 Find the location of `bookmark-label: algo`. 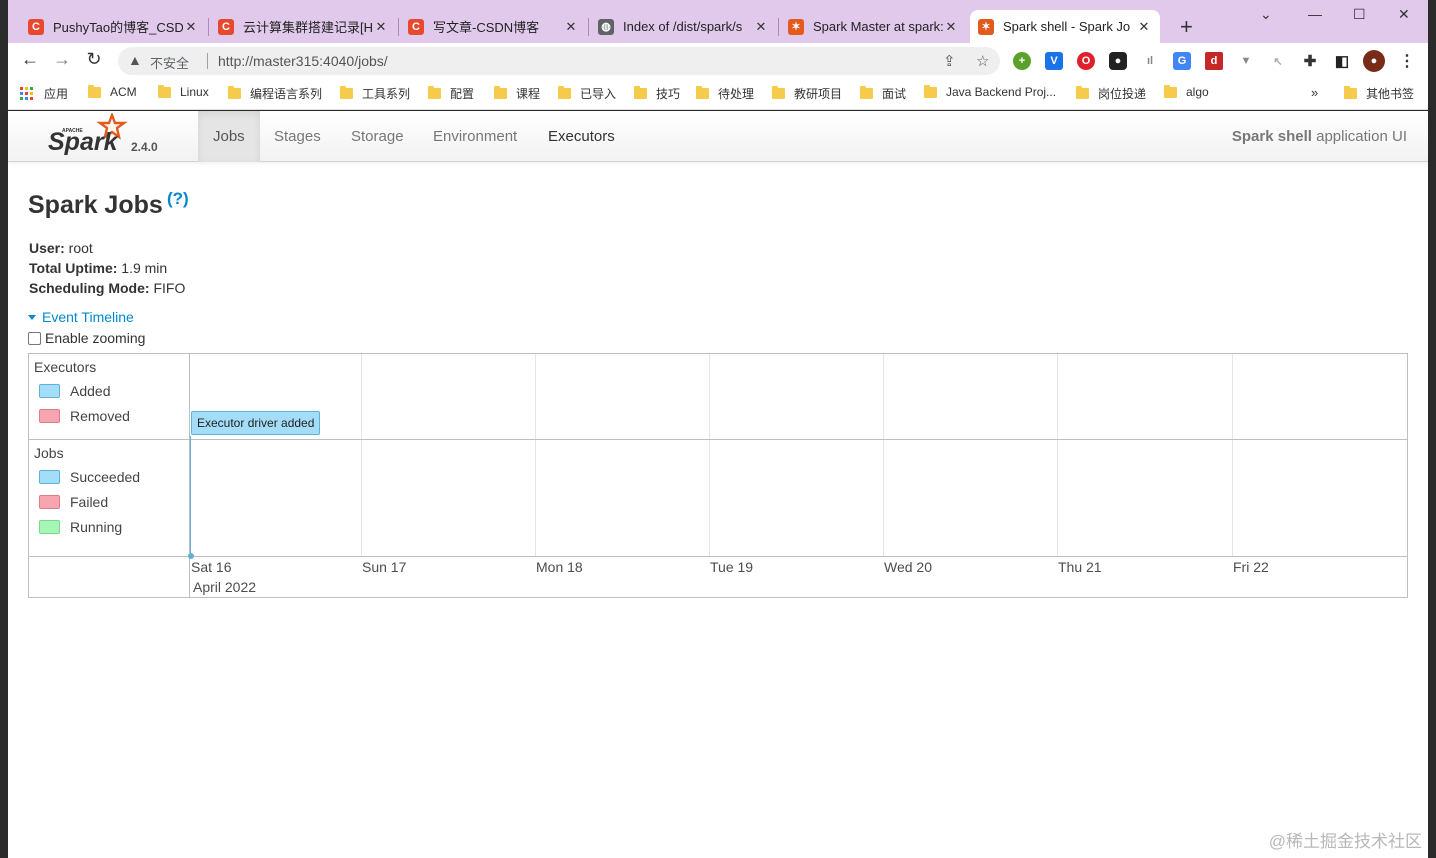

bookmark-label: algo is located at coordinates (1197, 92).